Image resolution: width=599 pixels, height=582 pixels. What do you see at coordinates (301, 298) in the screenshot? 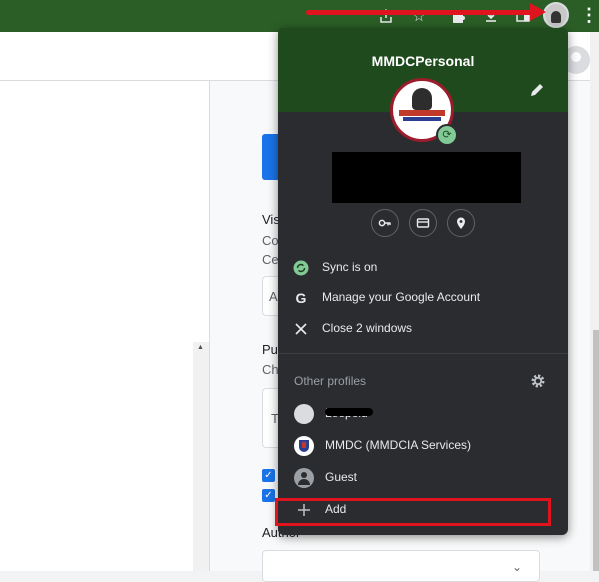
I see `google-g-icon: G` at bounding box center [301, 298].